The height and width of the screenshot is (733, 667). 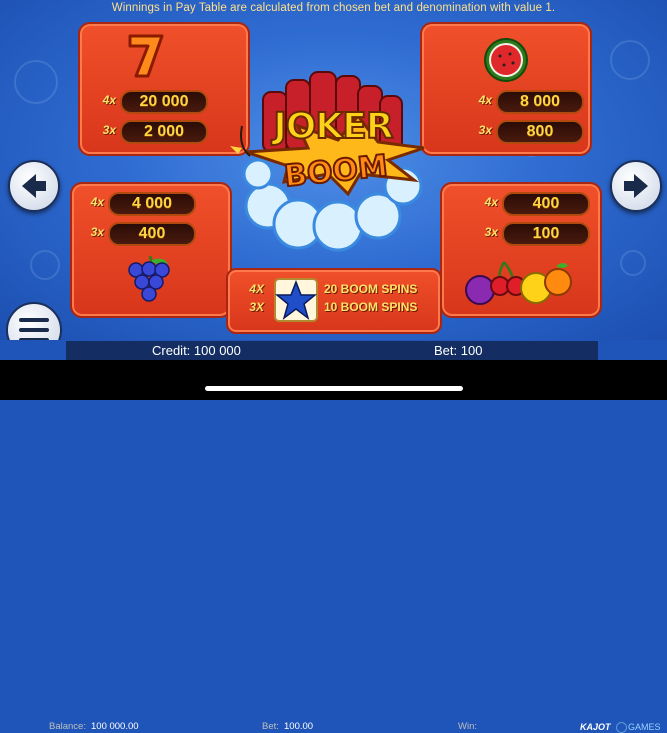 What do you see at coordinates (506, 60) in the screenshot?
I see `watermelon-icon` at bounding box center [506, 60].